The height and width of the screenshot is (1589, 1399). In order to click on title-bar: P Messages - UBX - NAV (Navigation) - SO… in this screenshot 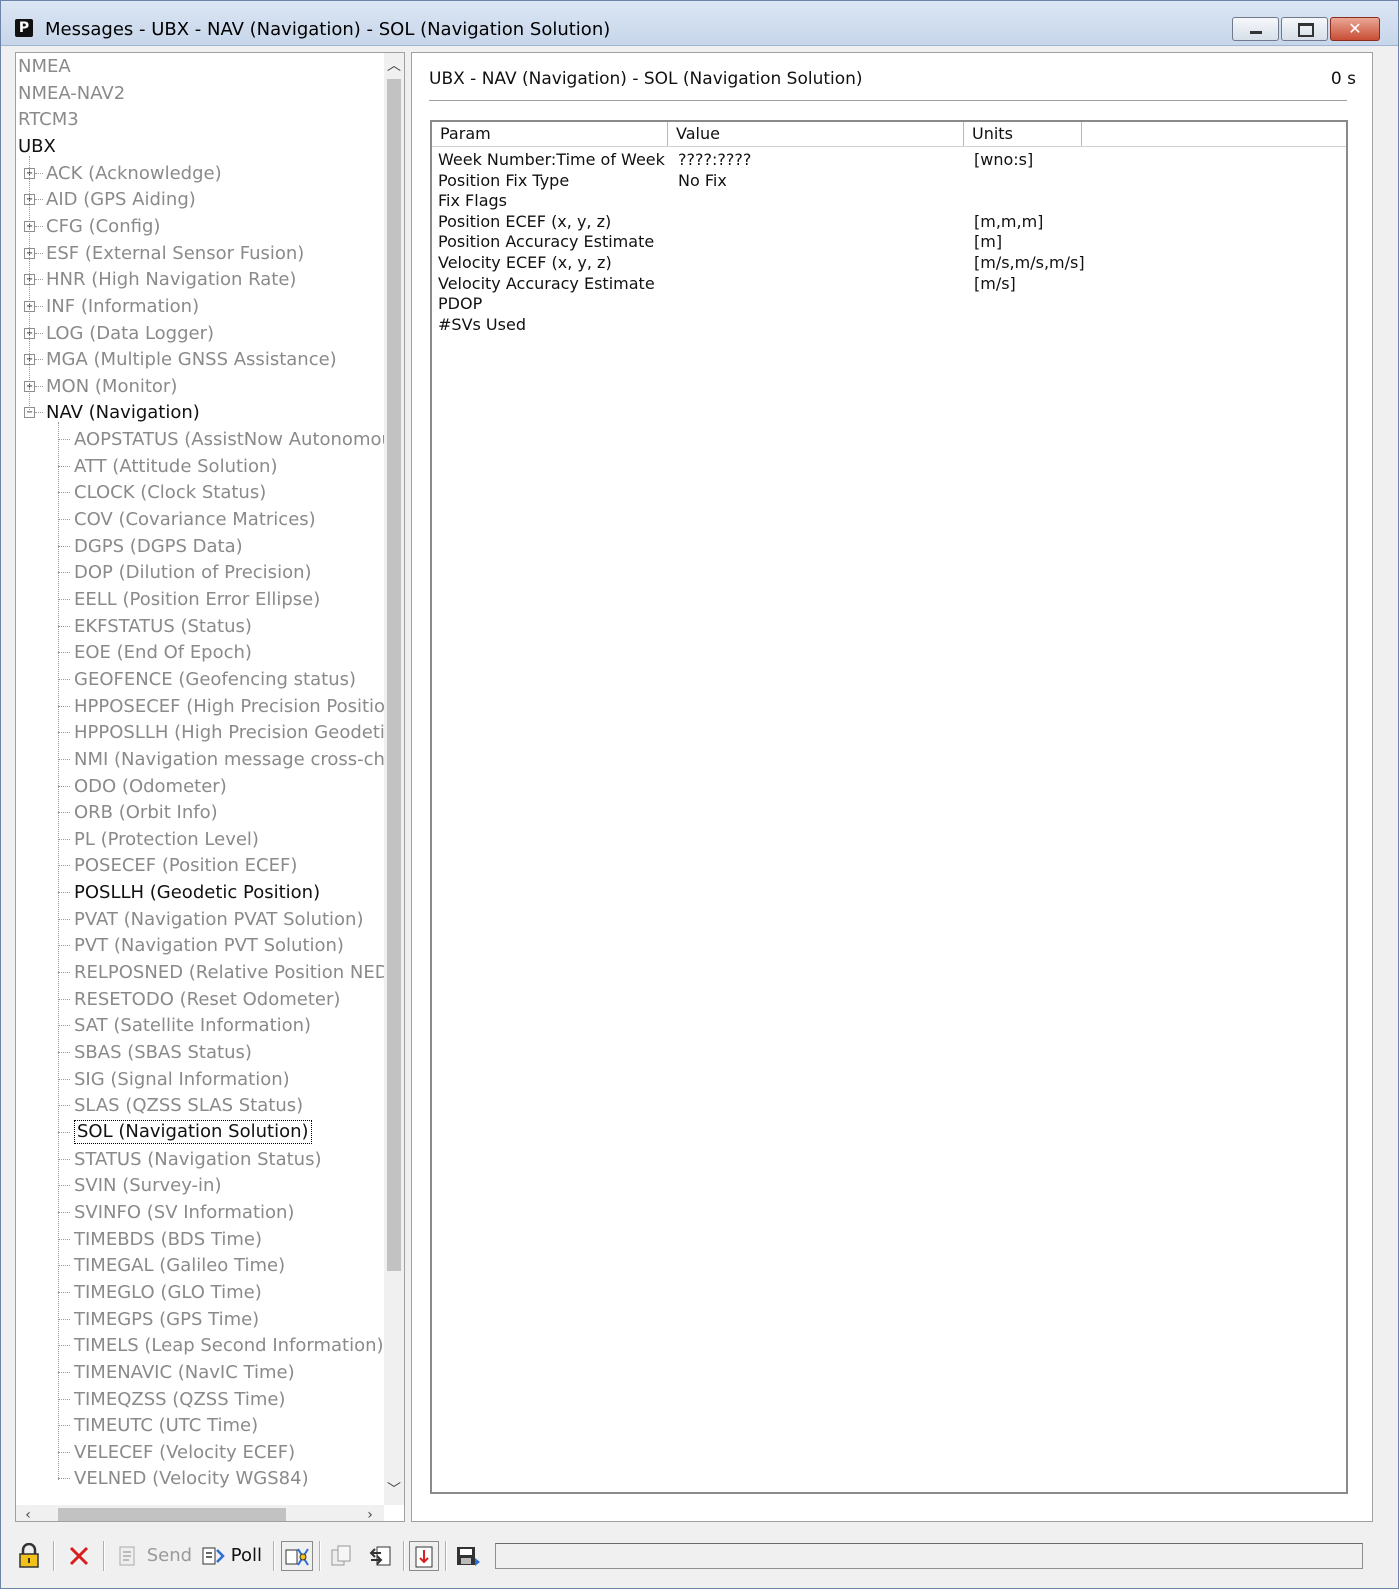, I will do `click(699, 23)`.